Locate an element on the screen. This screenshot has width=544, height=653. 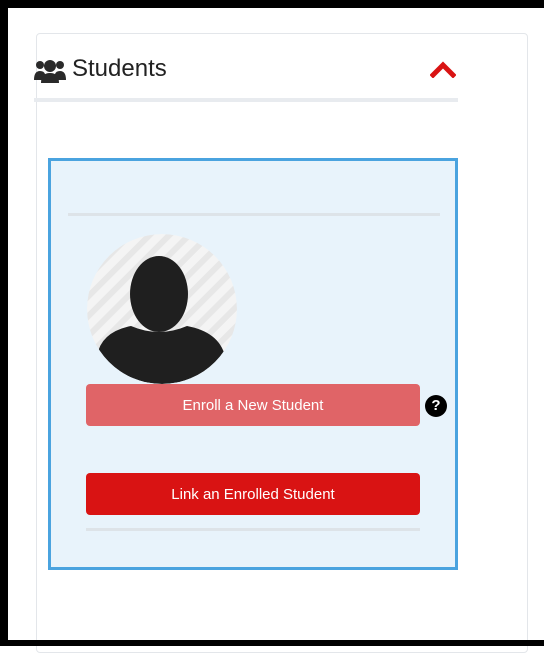
user-silhouette-icon is located at coordinates (162, 309).